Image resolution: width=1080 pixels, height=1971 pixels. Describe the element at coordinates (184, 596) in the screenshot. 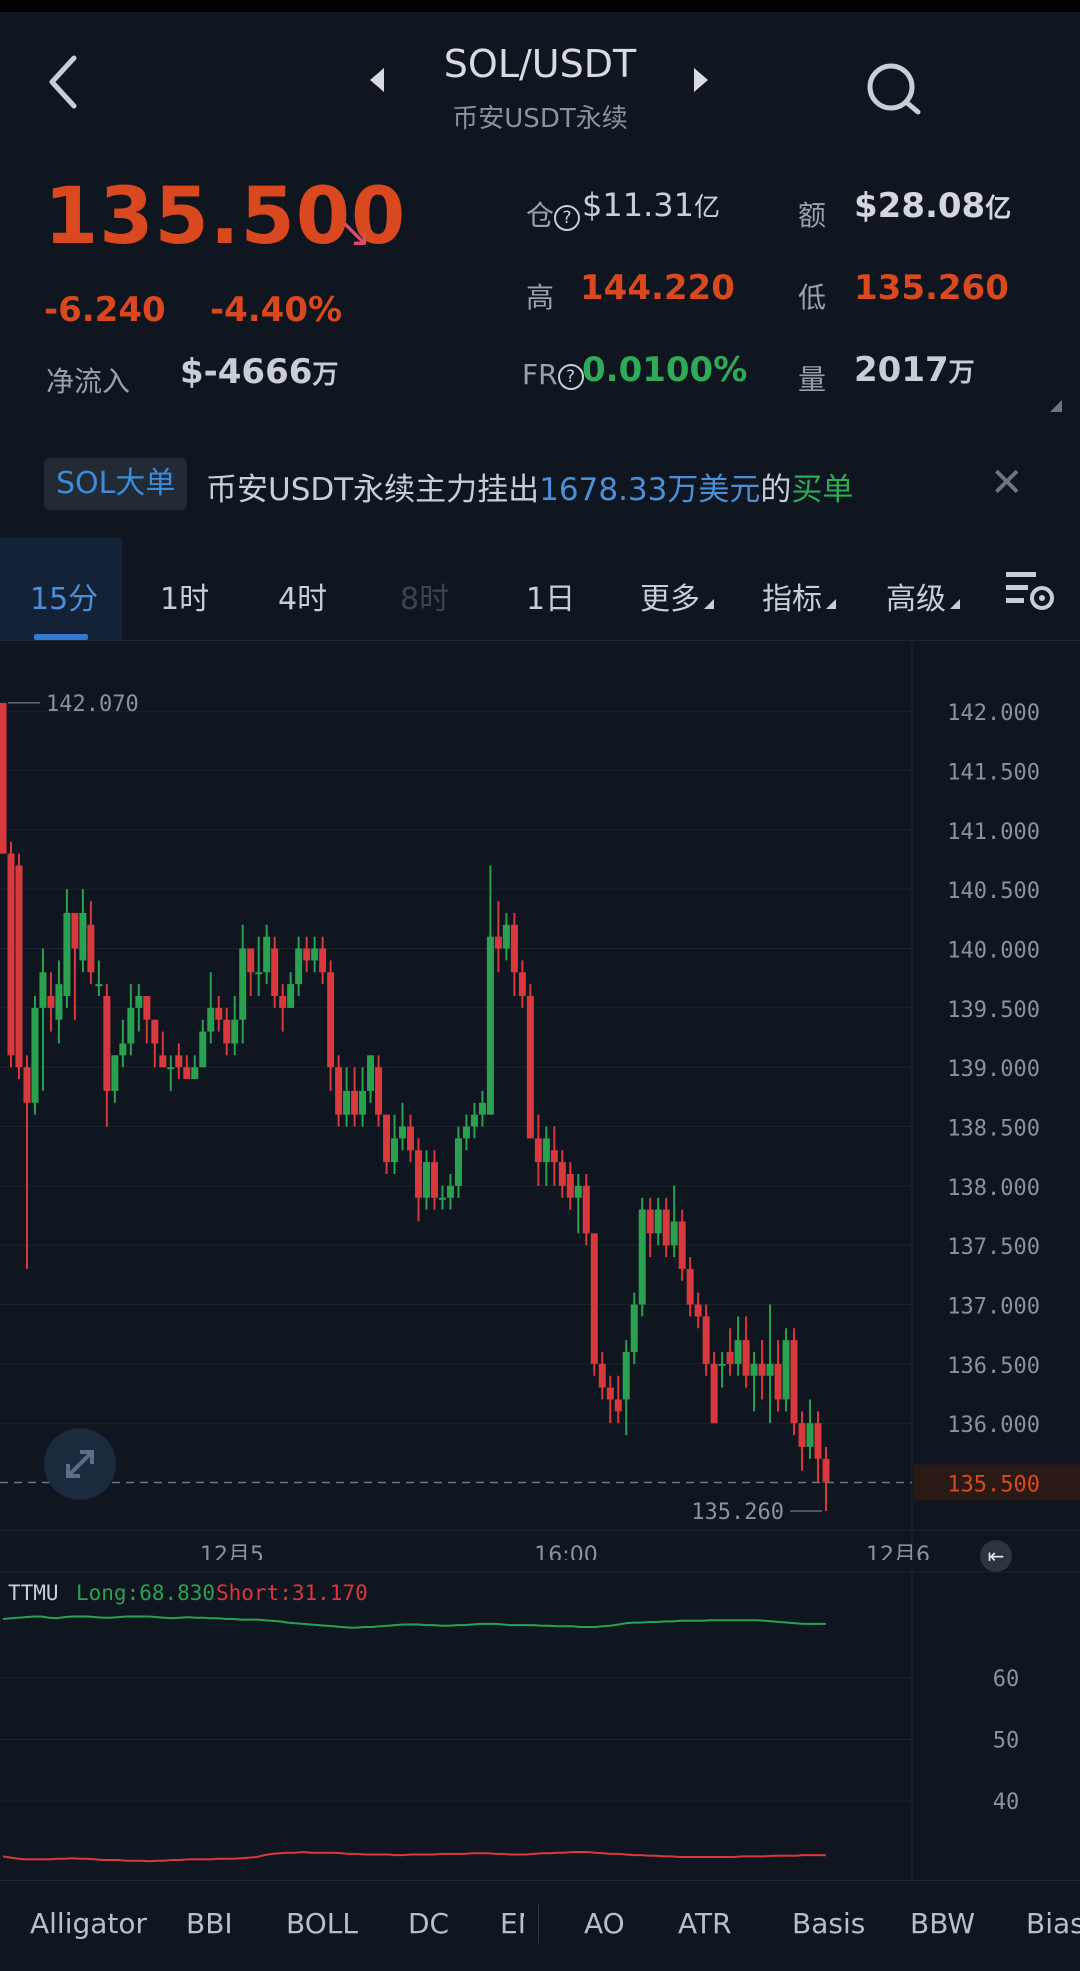

I see `tab-1h: 1时` at that location.